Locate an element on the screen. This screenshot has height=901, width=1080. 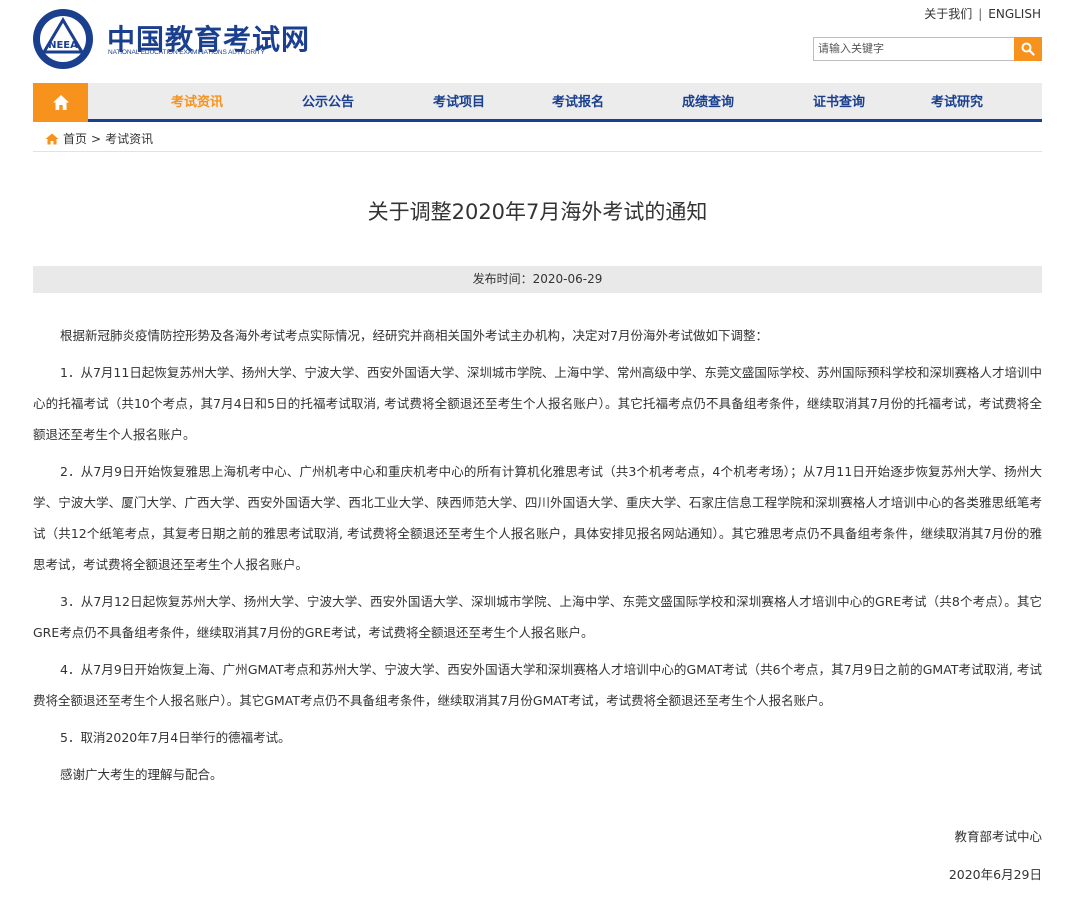
nav-item-exam-programs: 考试项目 is located at coordinates (459, 102).